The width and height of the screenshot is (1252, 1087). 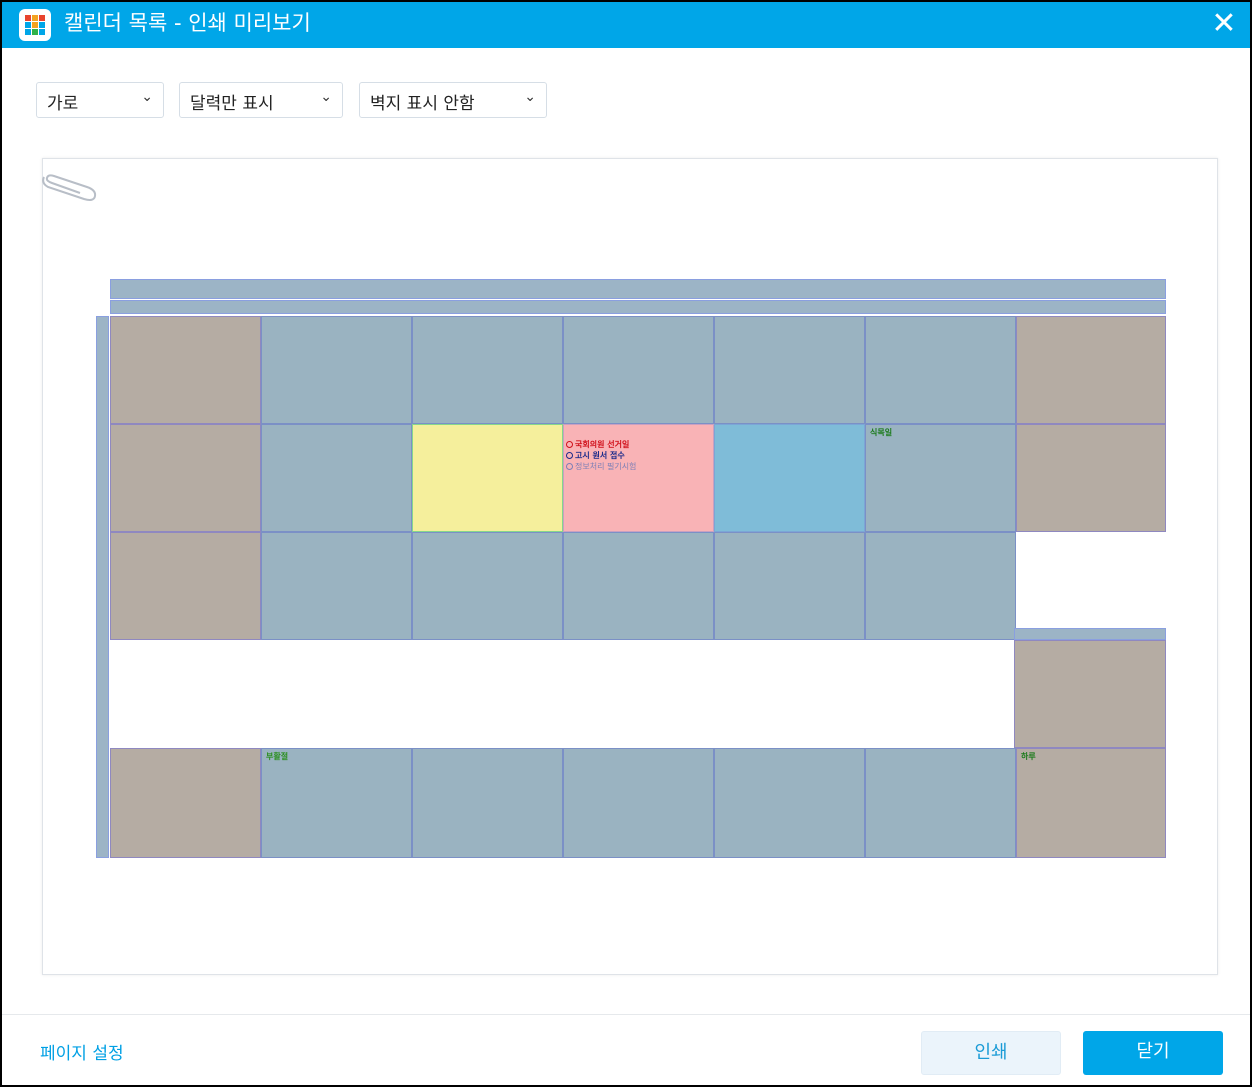 I want to click on window-title: 캘린더 목록 - 인쇄 미리보기, so click(x=187, y=23).